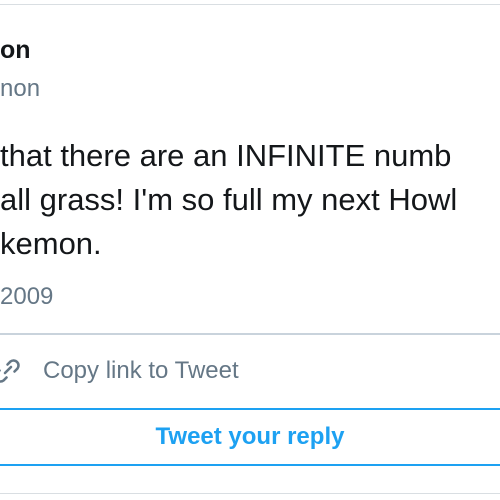 This screenshot has height=500, width=500. What do you see at coordinates (250, 372) in the screenshot?
I see `copy-link-button: Copy link to Tweet` at bounding box center [250, 372].